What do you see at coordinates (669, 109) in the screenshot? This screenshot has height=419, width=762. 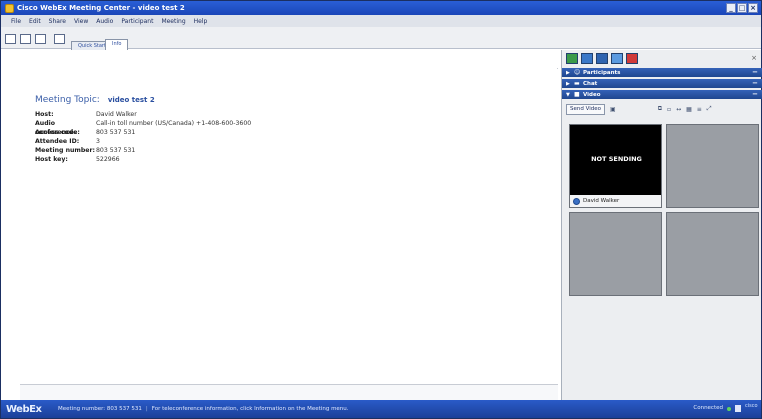 I see `small-view-icon: ▫` at bounding box center [669, 109].